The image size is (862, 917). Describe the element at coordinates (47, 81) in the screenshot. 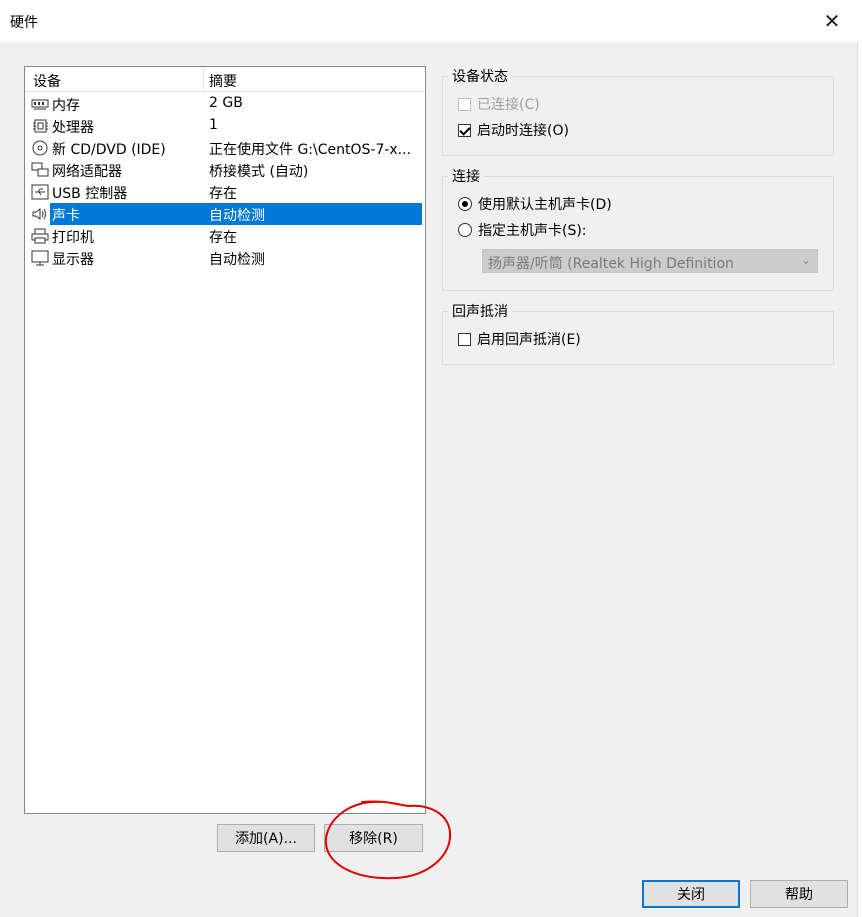

I see `device-column-header: 设备` at that location.